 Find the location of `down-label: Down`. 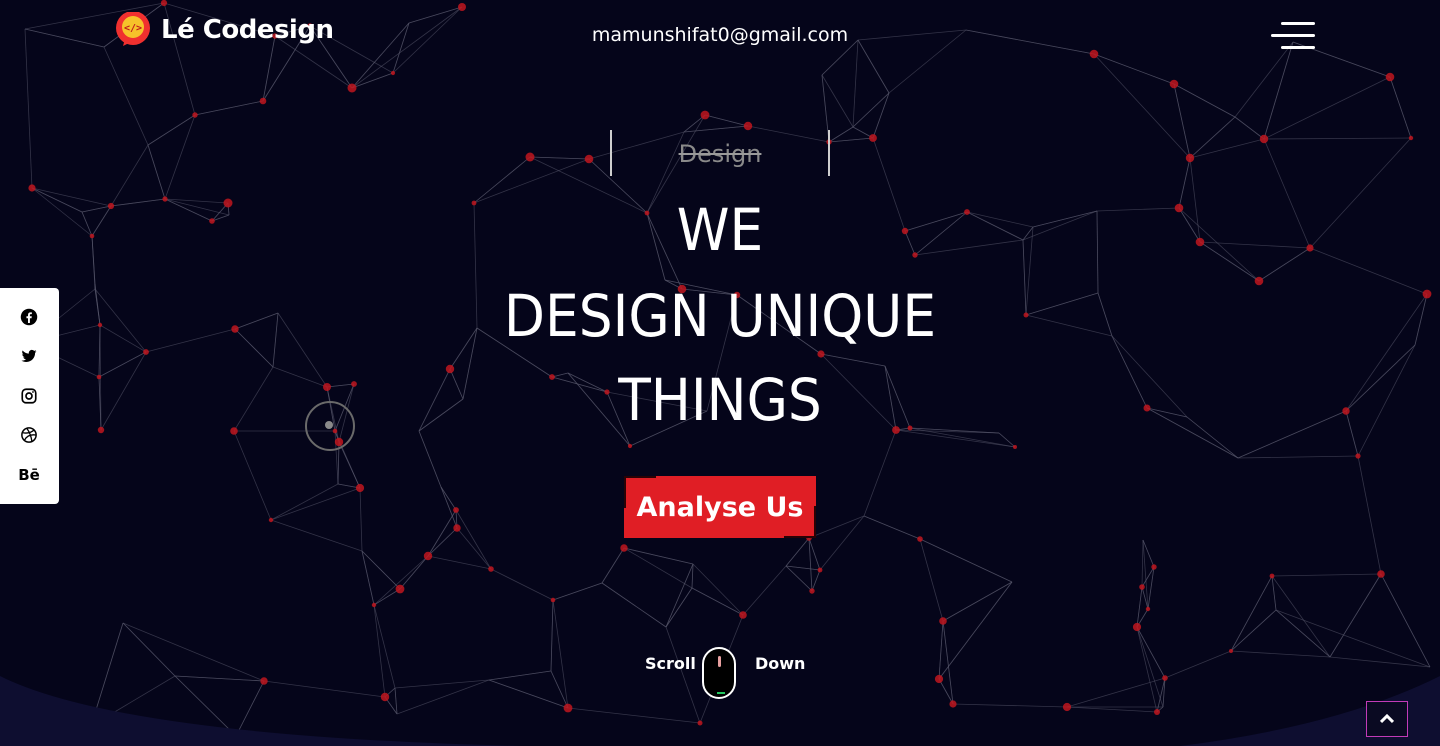

down-label: Down is located at coordinates (780, 663).